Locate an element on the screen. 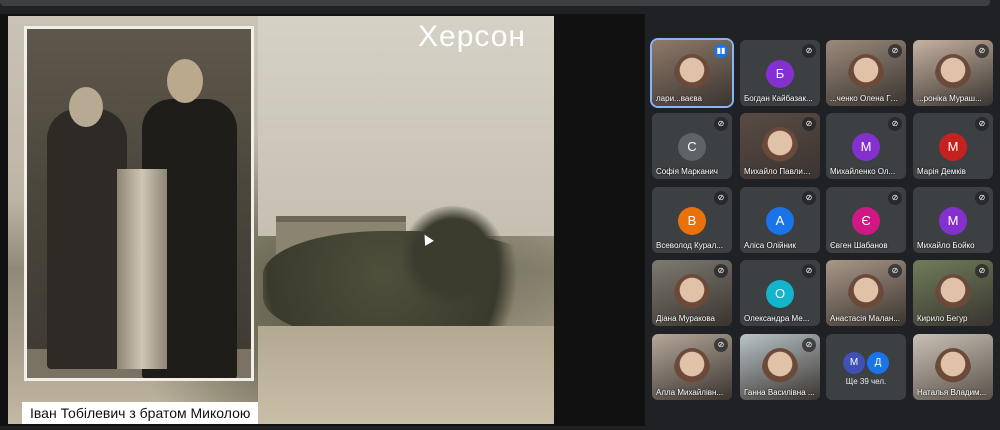 The height and width of the screenshot is (430, 1000). participant-name: Кирило Бегур is located at coordinates (942, 318).